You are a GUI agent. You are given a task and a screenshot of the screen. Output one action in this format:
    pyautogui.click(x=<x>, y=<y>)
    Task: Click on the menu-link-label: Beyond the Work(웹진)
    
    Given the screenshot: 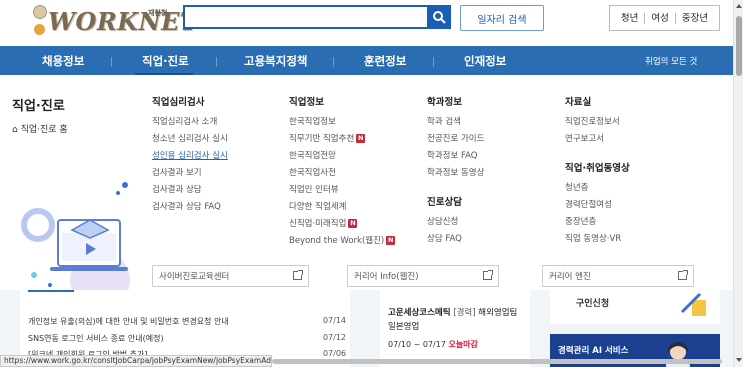 What is the action you would take?
    pyautogui.click(x=337, y=241)
    